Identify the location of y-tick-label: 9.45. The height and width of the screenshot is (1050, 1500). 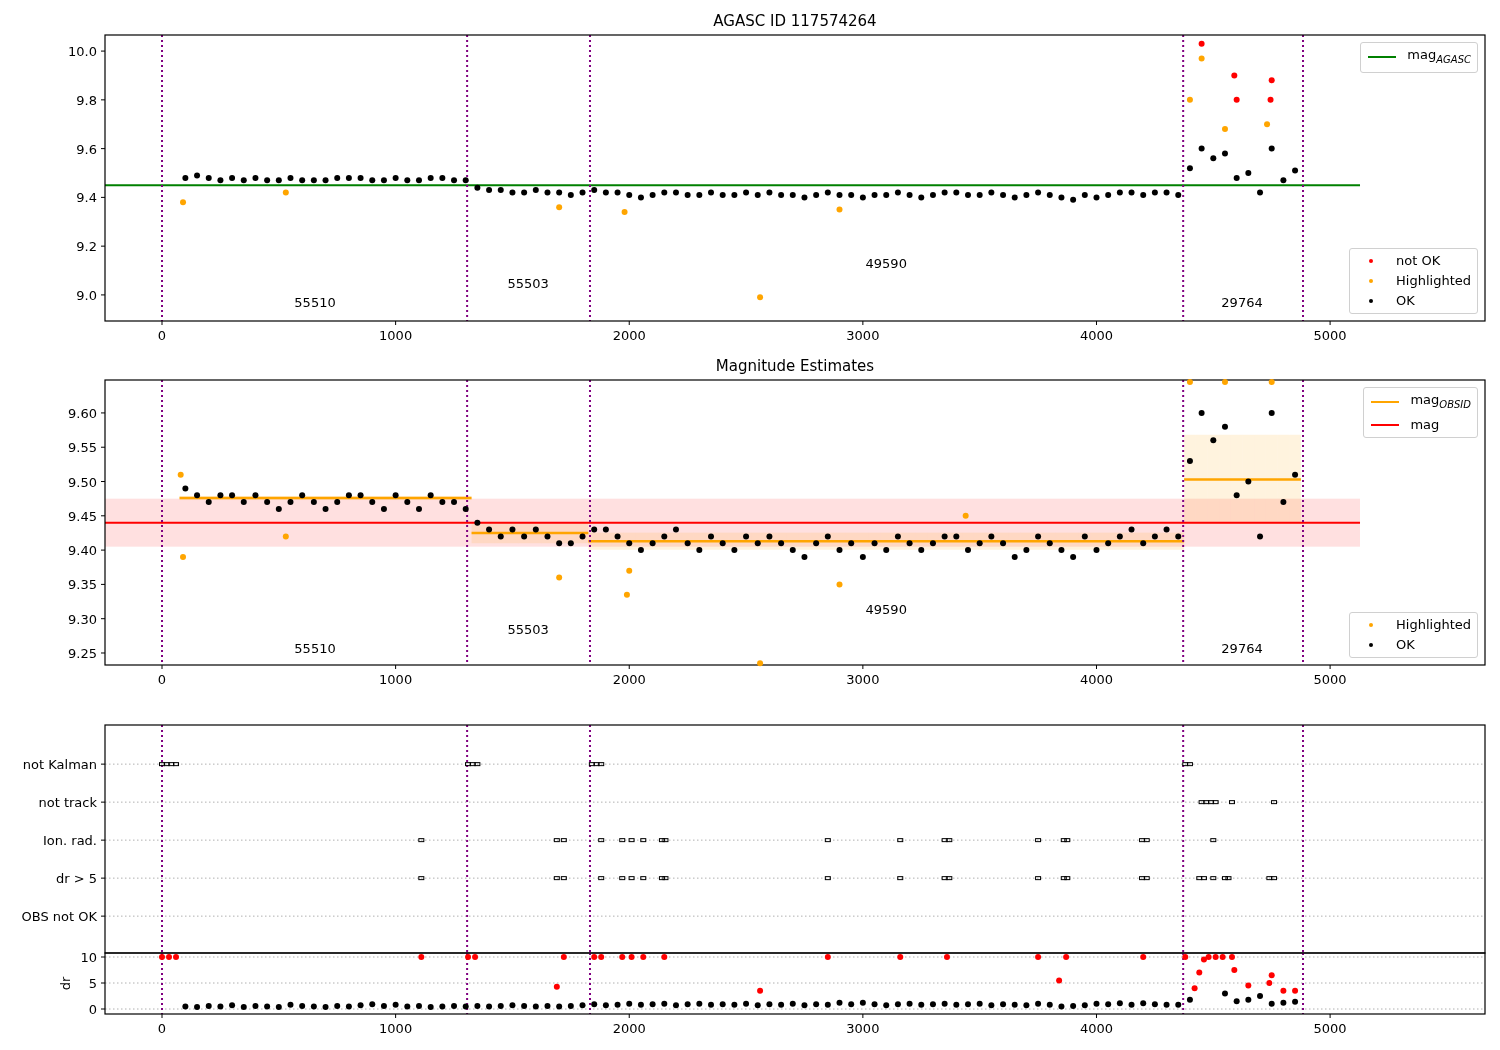
(82, 516).